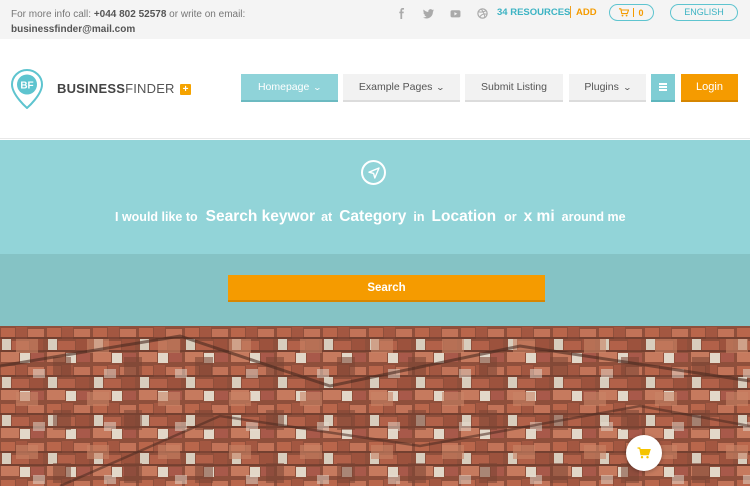 This screenshot has height=486, width=750. I want to click on logo-text: BUSINESSFINDER, so click(116, 88).